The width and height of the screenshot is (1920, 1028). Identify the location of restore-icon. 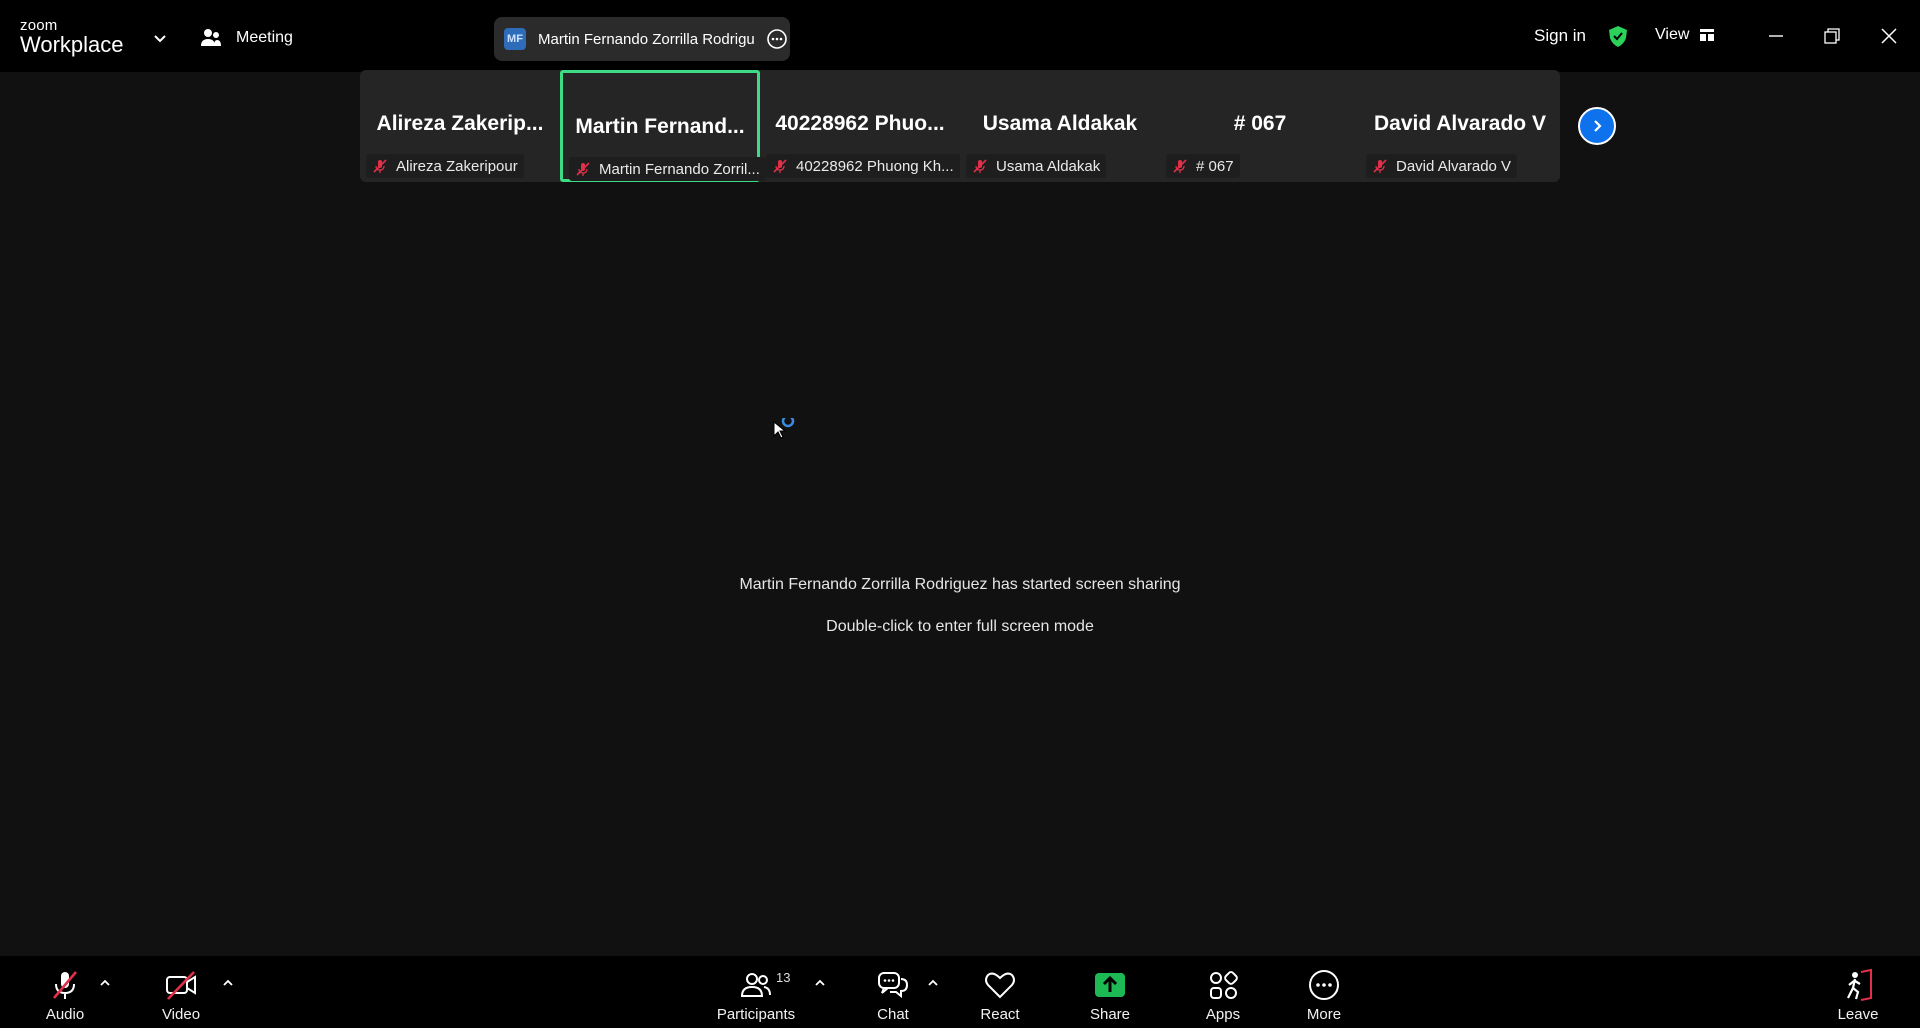
(1832, 36).